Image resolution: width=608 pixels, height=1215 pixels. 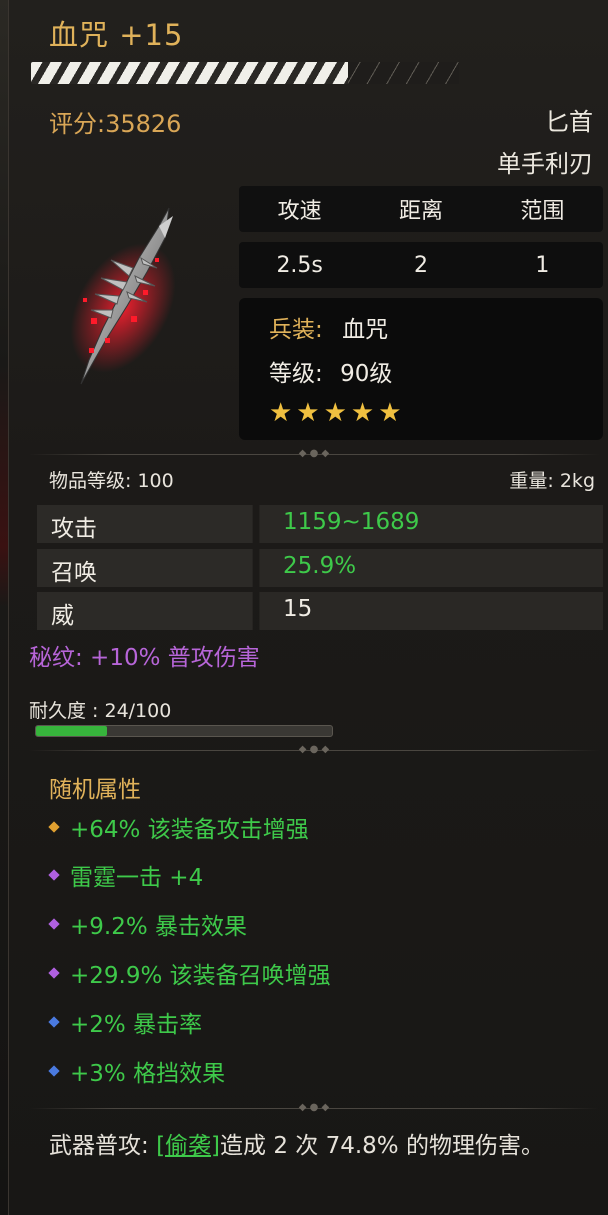 What do you see at coordinates (296, 330) in the screenshot?
I see `set-label: 兵装:` at bounding box center [296, 330].